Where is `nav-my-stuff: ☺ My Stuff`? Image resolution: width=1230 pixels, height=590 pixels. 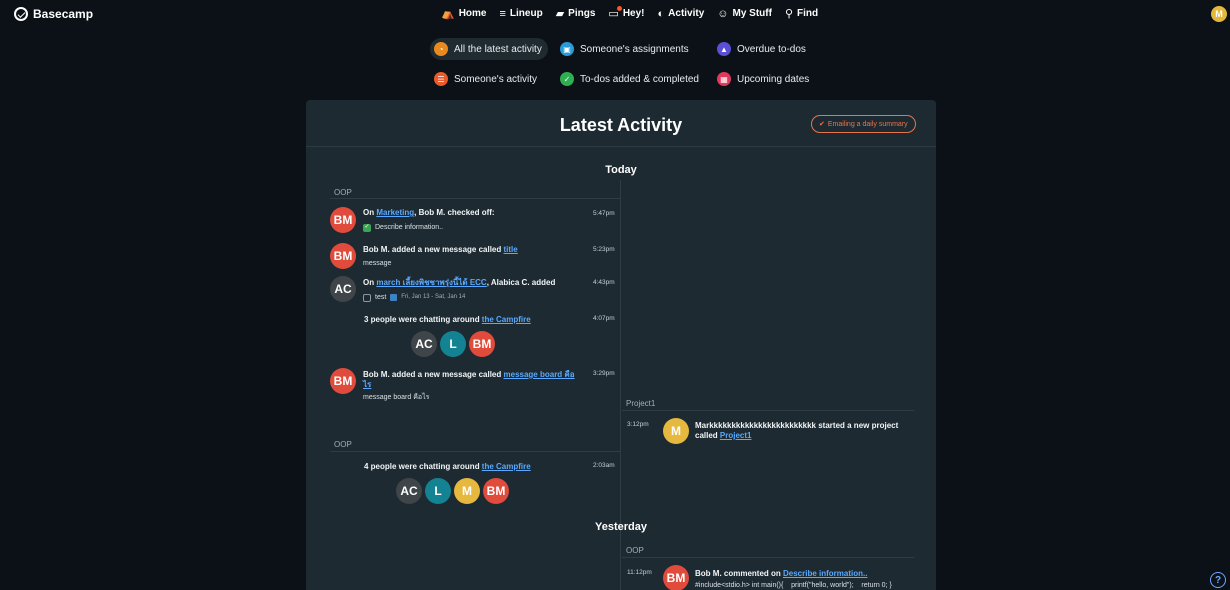 nav-my-stuff: ☺ My Stuff is located at coordinates (744, 13).